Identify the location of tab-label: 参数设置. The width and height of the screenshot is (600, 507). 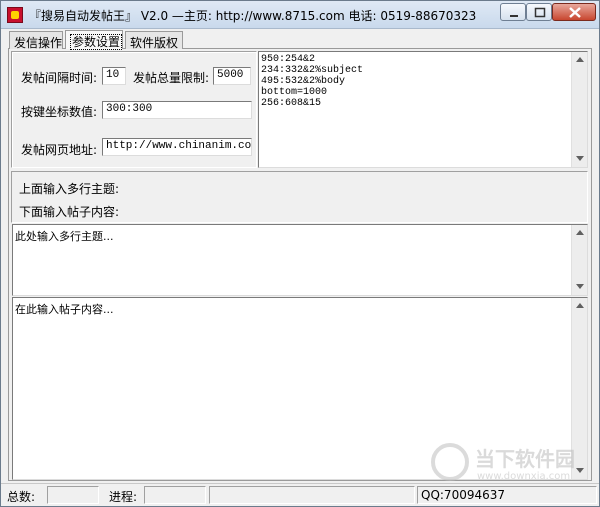
(96, 42).